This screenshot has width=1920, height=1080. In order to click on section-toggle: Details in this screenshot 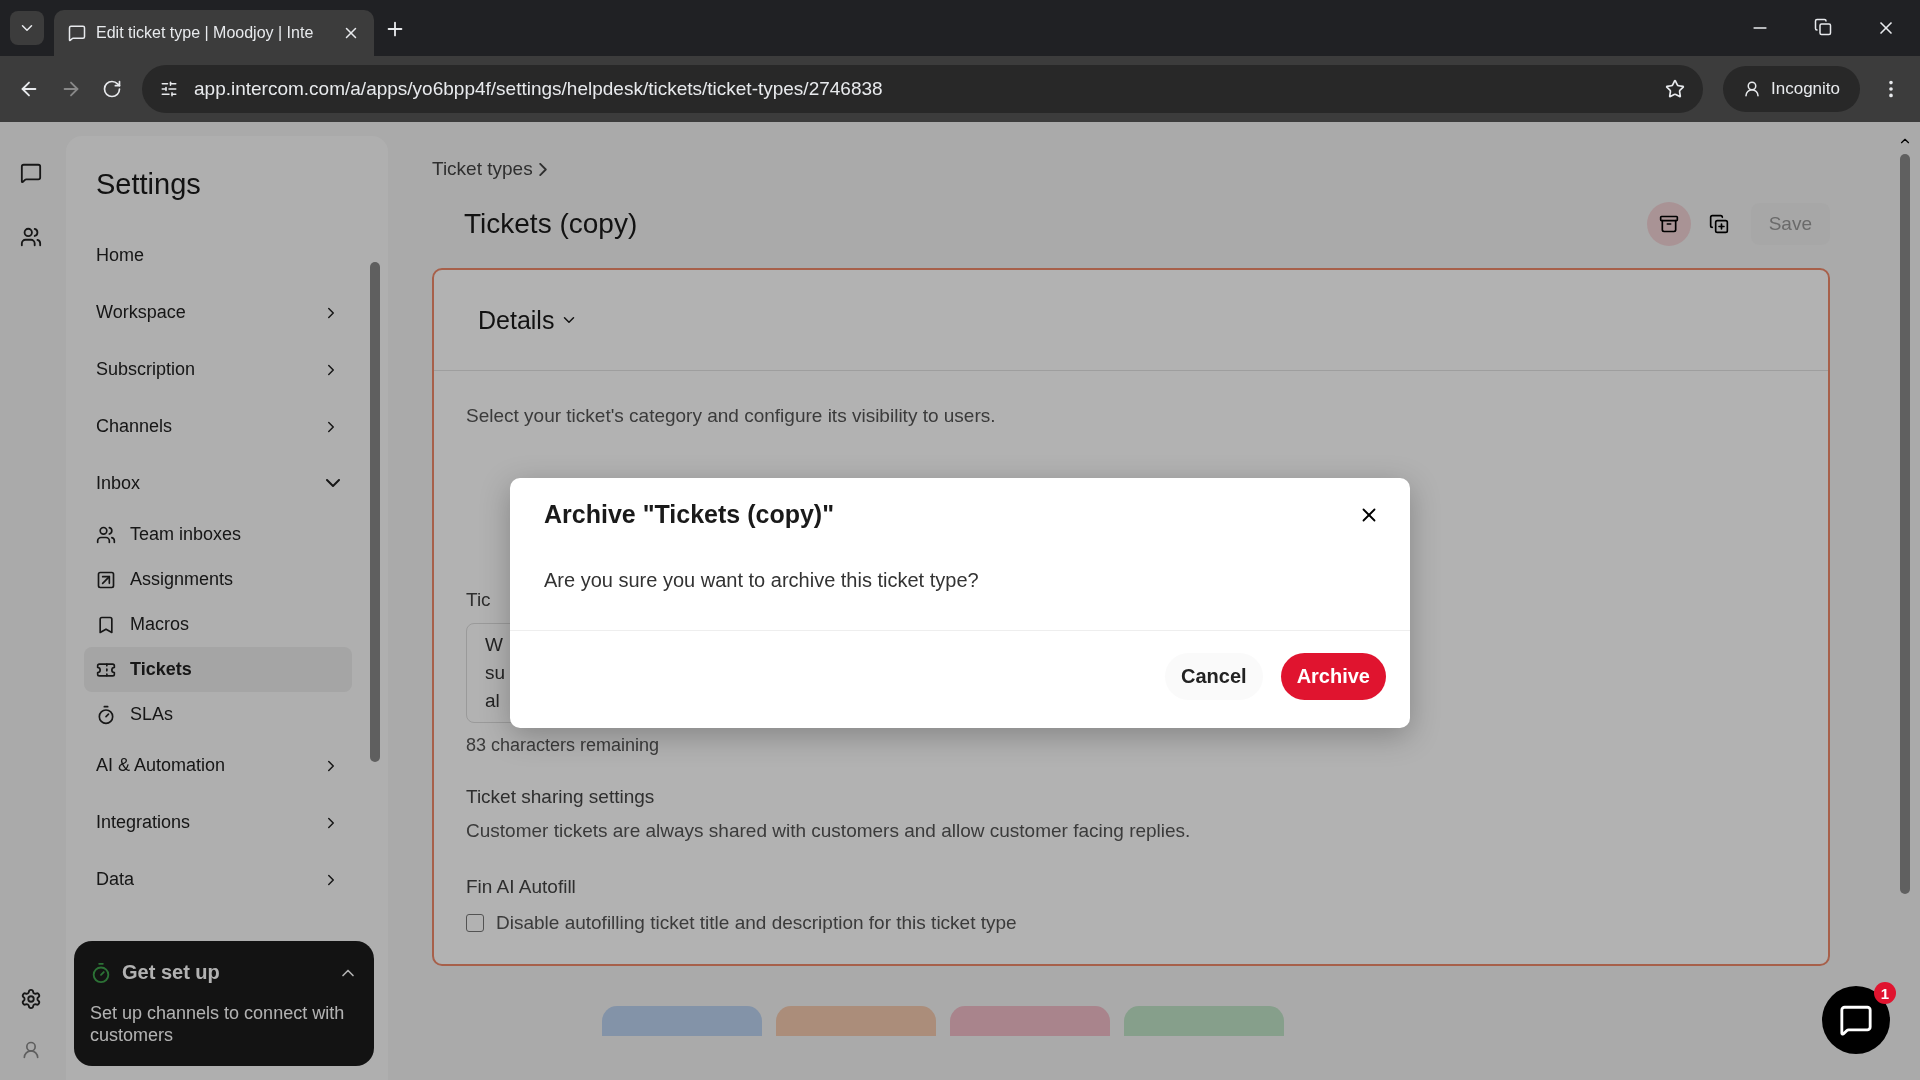, I will do `click(1131, 320)`.